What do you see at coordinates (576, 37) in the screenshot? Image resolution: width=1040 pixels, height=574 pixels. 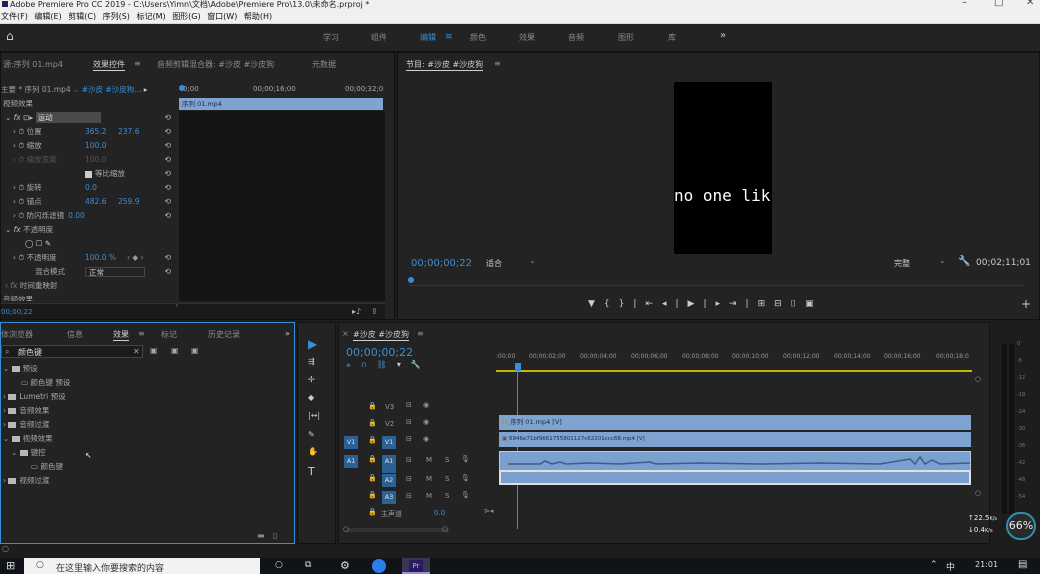 I see `workspace-audio: 音频` at bounding box center [576, 37].